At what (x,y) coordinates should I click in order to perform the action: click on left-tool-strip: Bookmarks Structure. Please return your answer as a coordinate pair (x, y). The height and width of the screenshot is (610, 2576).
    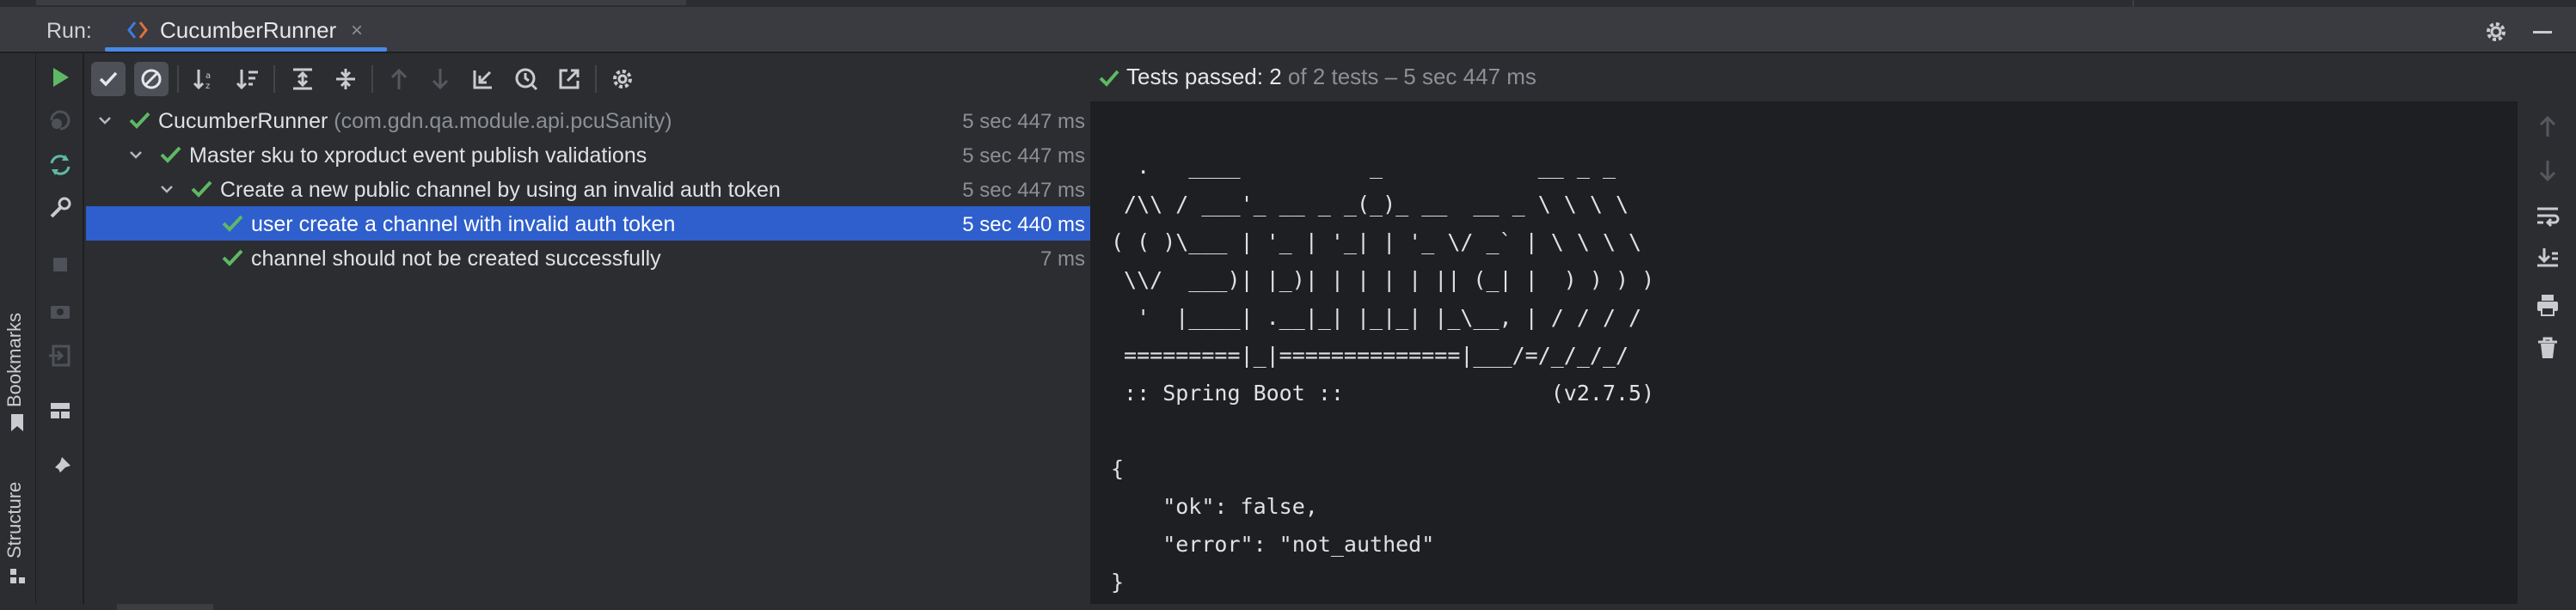
    Looking at the image, I should click on (18, 331).